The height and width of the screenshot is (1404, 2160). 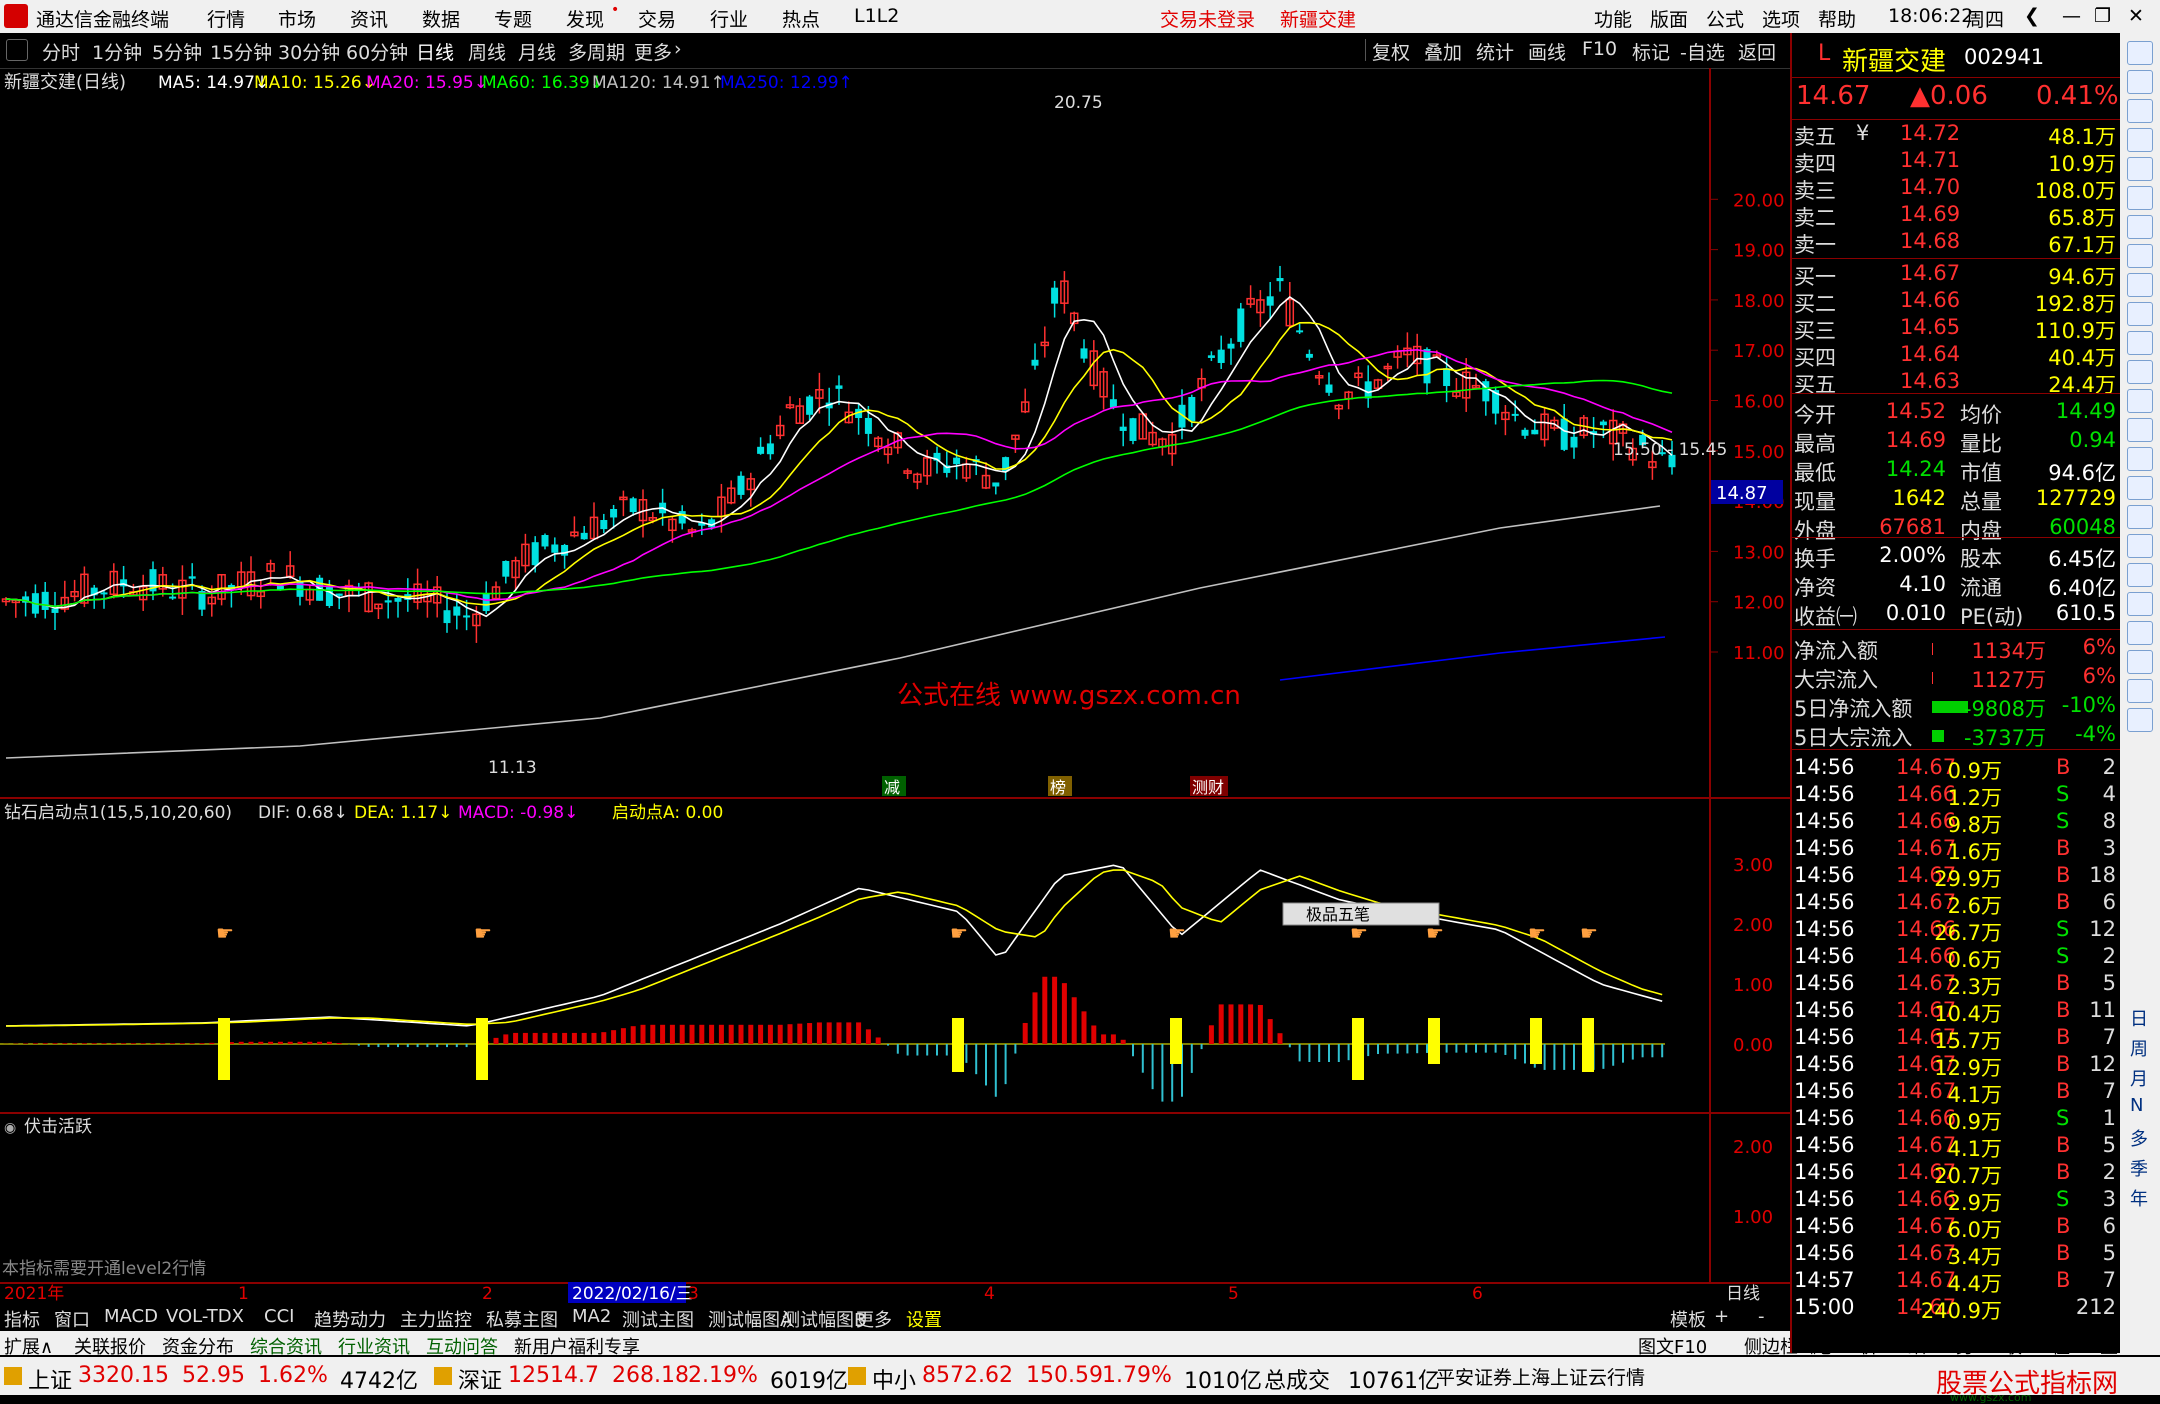 What do you see at coordinates (131, 1316) in the screenshot?
I see `indicator-tab: MACD` at bounding box center [131, 1316].